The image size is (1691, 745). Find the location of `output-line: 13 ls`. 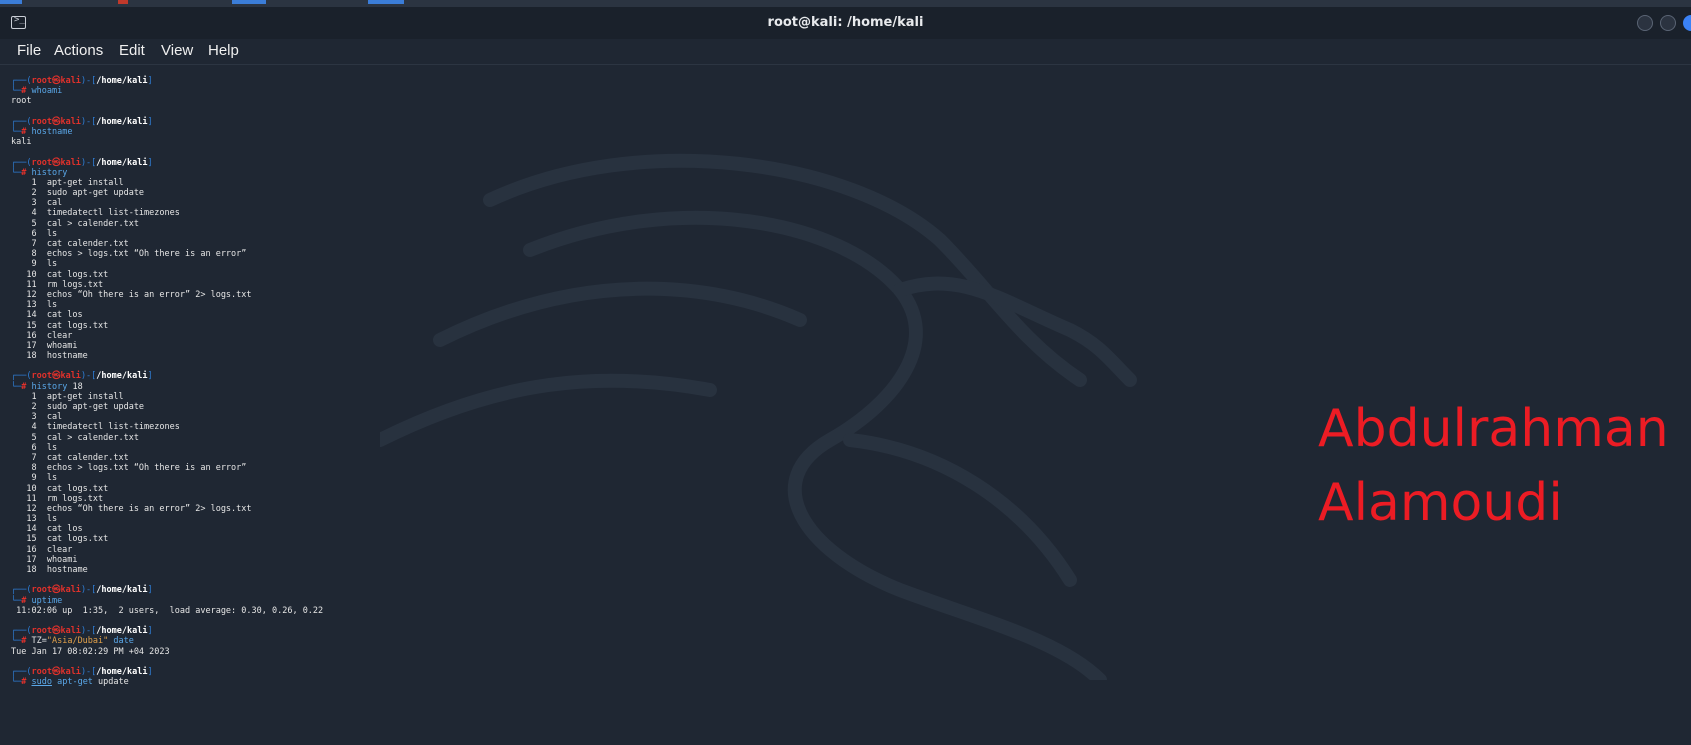

output-line: 13 ls is located at coordinates (167, 519).